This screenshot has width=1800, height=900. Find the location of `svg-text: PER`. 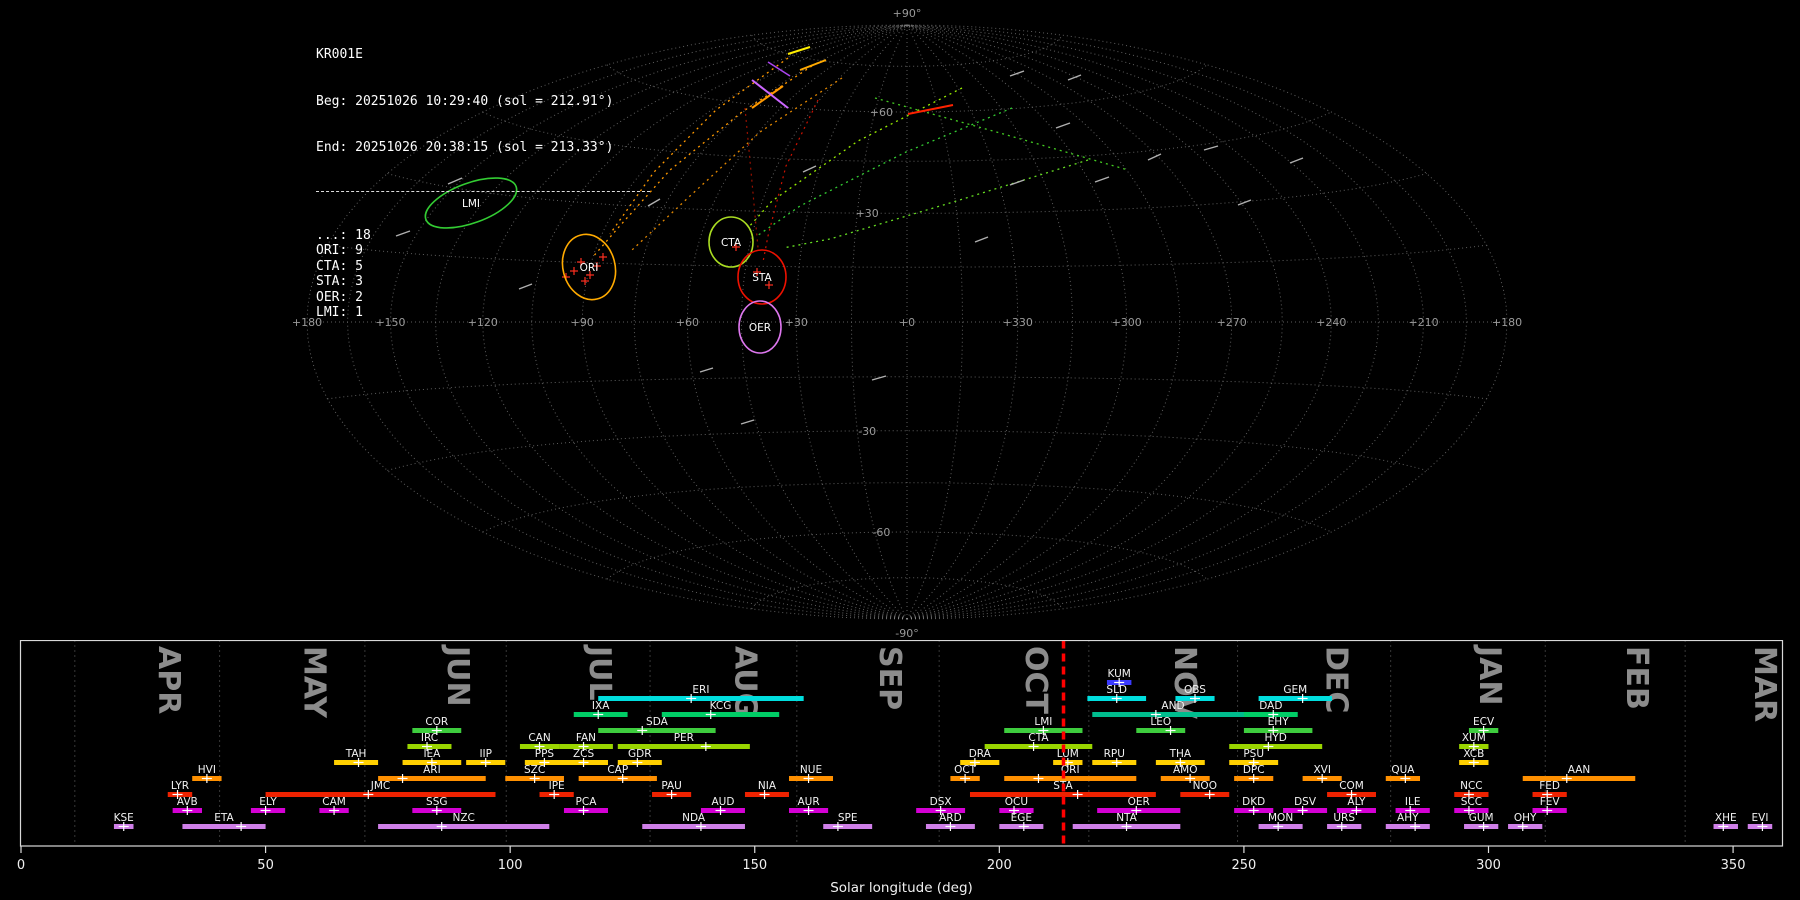

svg-text: PER is located at coordinates (684, 738).